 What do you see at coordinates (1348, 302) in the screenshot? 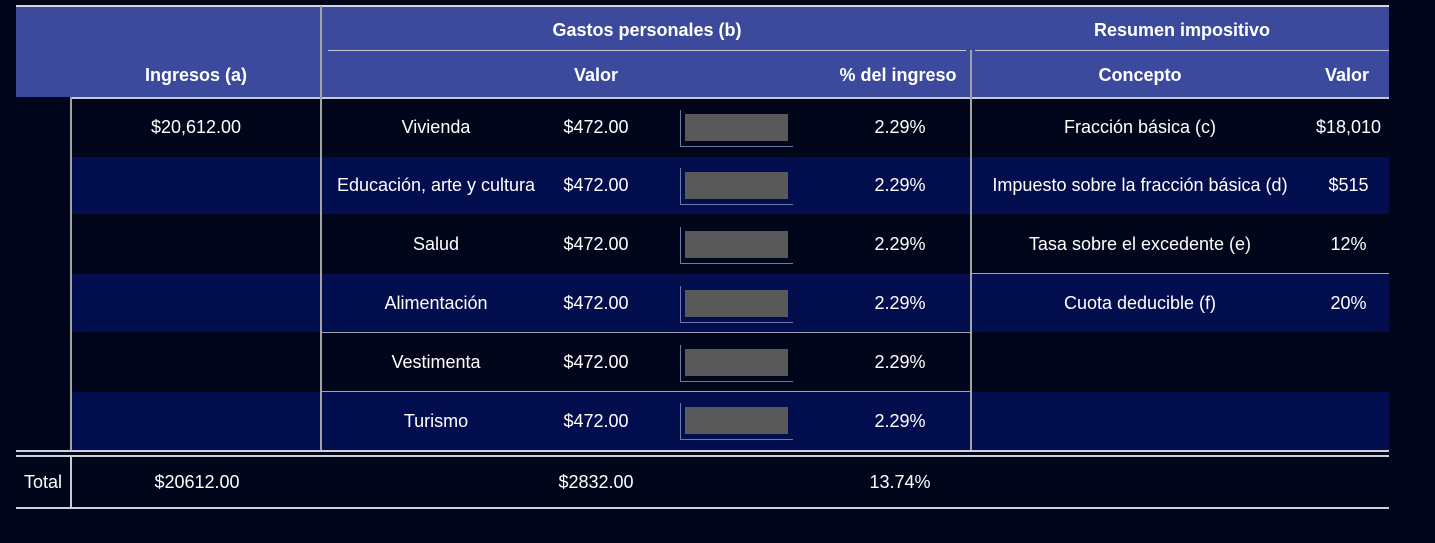
I see `resumen-valor: 20%` at bounding box center [1348, 302].